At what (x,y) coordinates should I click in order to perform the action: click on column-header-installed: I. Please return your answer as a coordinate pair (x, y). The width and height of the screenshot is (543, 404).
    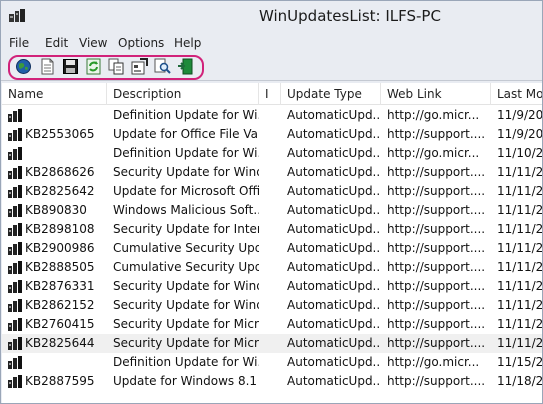
    Looking at the image, I should click on (270, 94).